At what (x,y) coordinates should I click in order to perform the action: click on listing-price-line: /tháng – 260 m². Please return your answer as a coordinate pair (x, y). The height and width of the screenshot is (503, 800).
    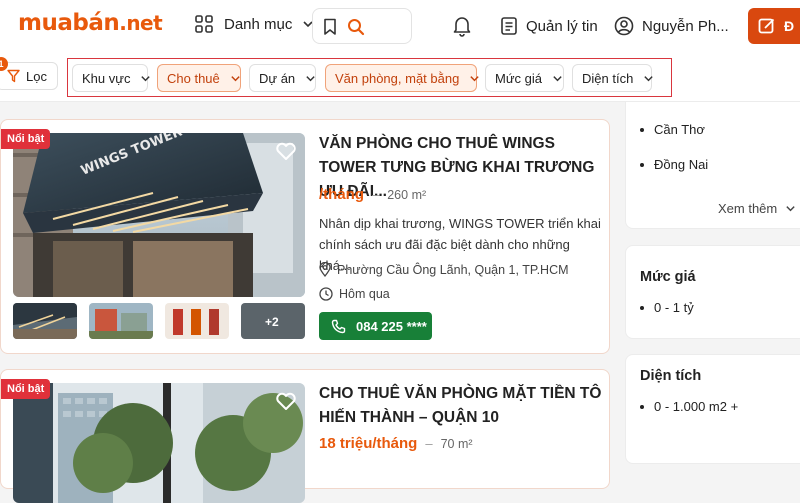
    Looking at the image, I should click on (372, 194).